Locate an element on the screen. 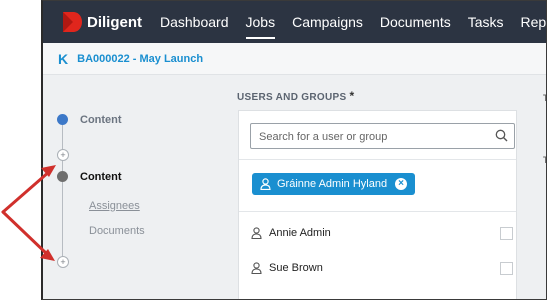 Image resolution: width=548 pixels, height=302 pixels. annotation-arrows is located at coordinates (28, 213).